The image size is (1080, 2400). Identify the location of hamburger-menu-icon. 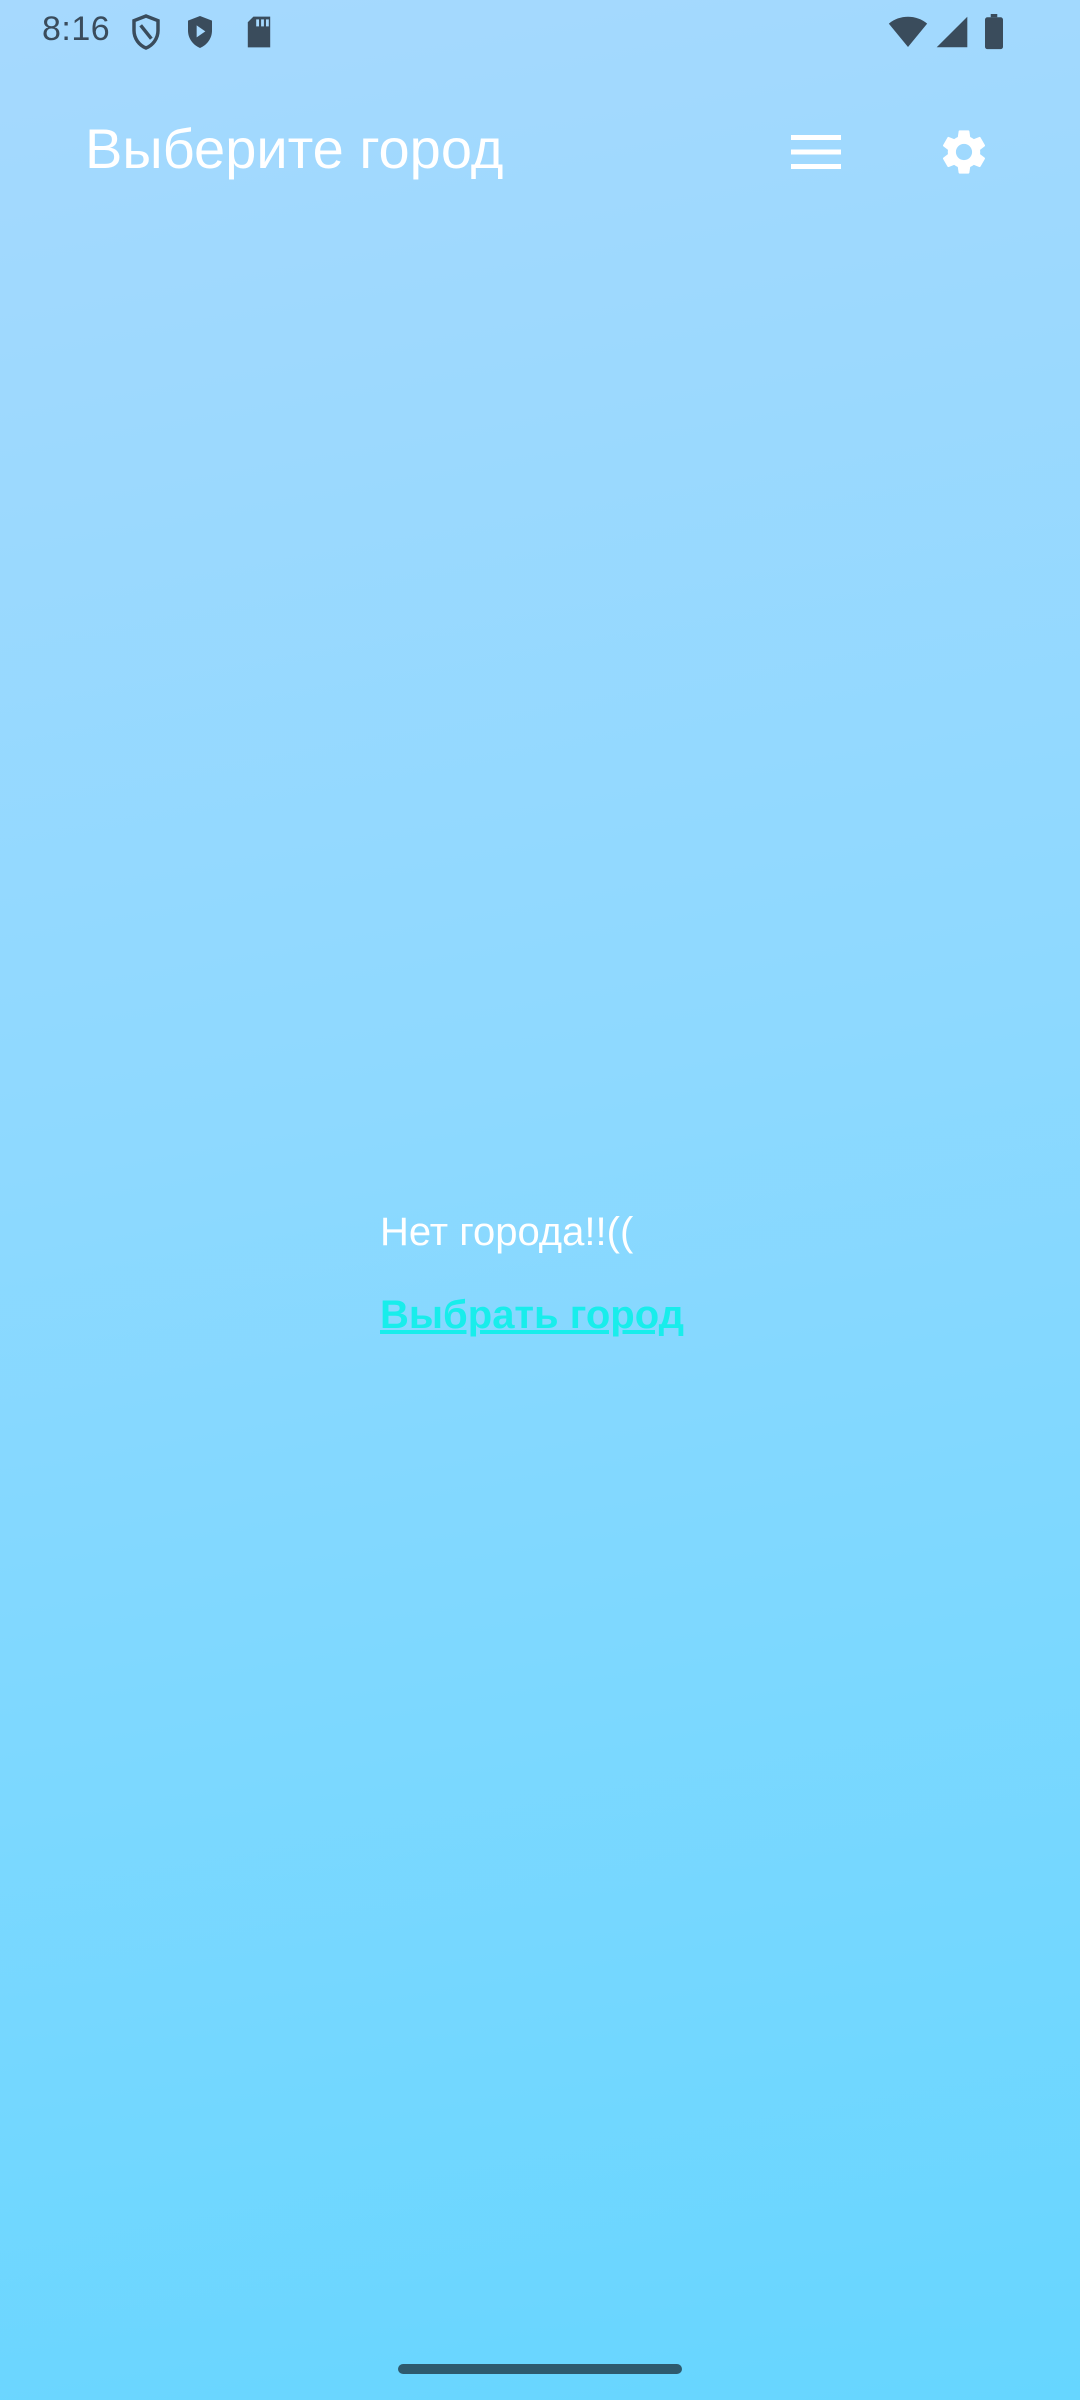
(816, 154).